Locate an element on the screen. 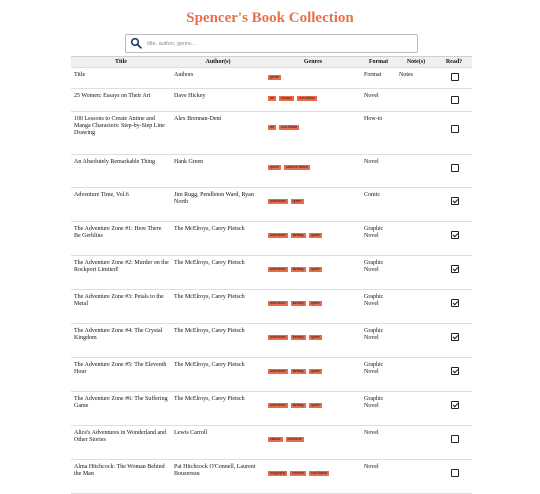  search-bar is located at coordinates (271, 43).